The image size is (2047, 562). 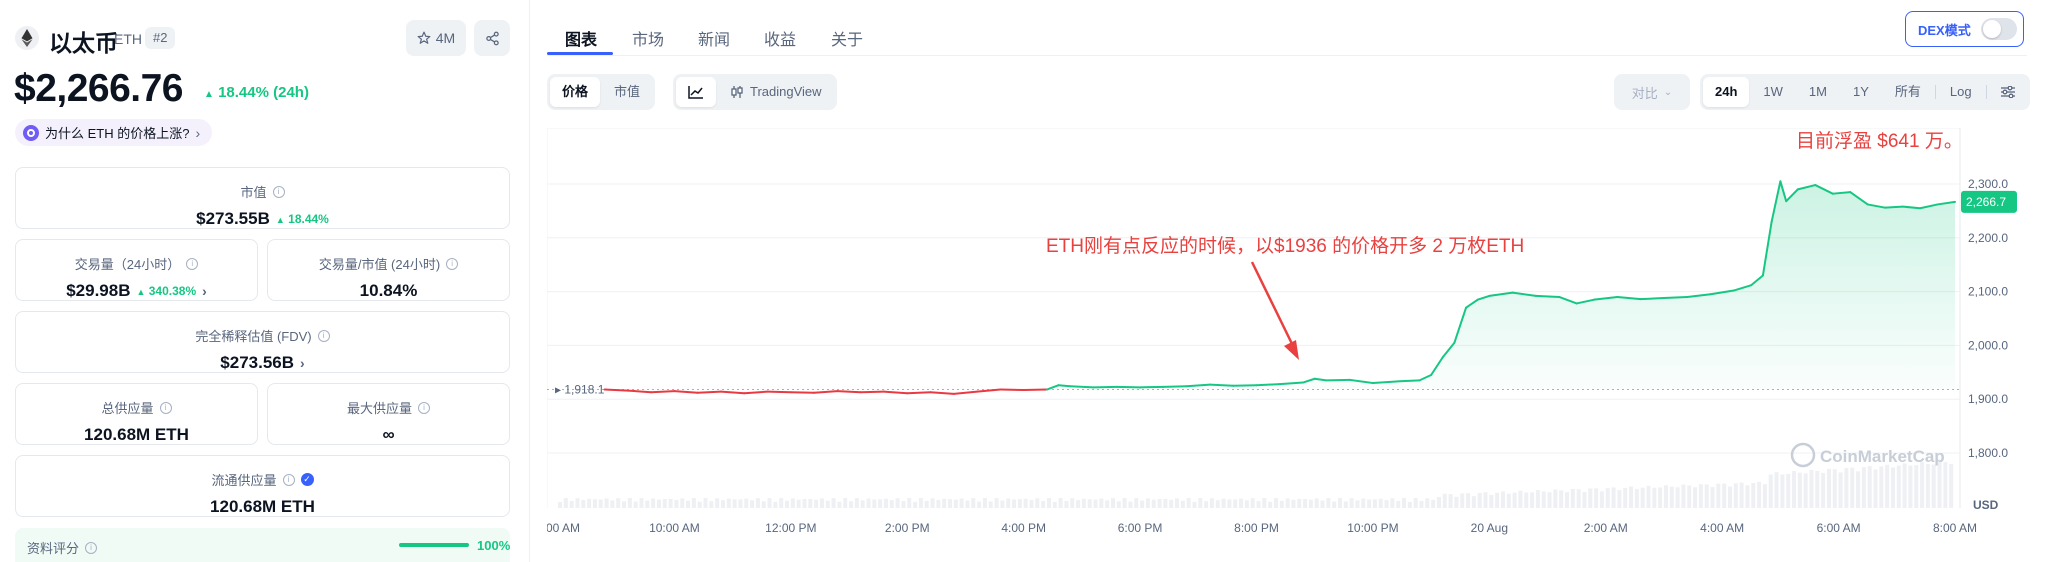 I want to click on tradingview-button: TradingView, so click(x=776, y=92).